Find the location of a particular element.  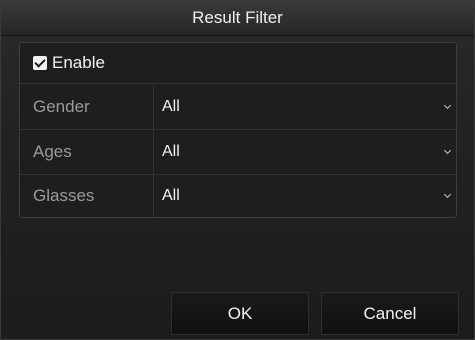

dialog-title: Result Filter is located at coordinates (237, 17).